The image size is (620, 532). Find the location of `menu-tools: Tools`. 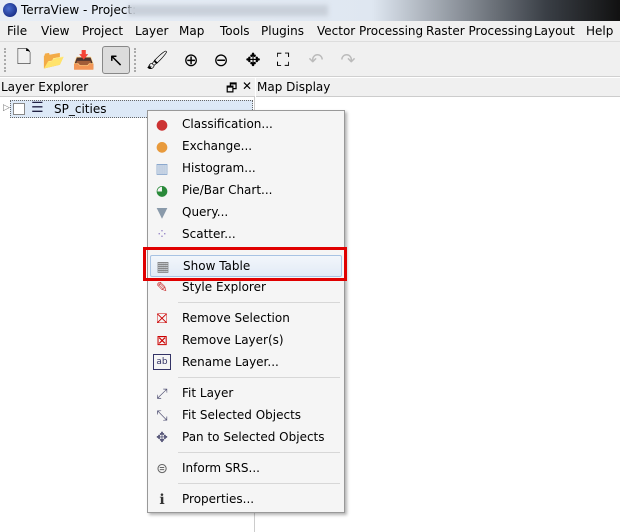

menu-tools: Tools is located at coordinates (235, 31).